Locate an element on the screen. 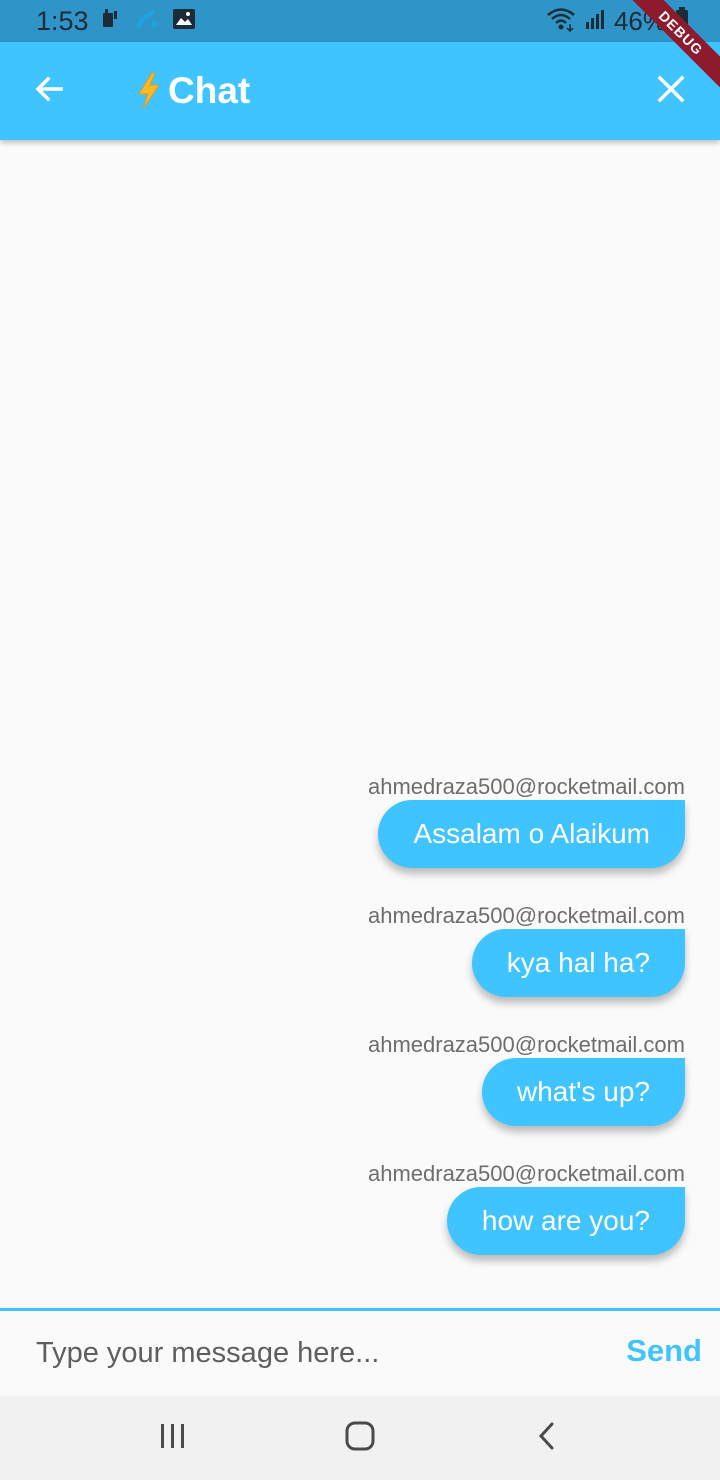  app-bar: Chat is located at coordinates (360, 91).